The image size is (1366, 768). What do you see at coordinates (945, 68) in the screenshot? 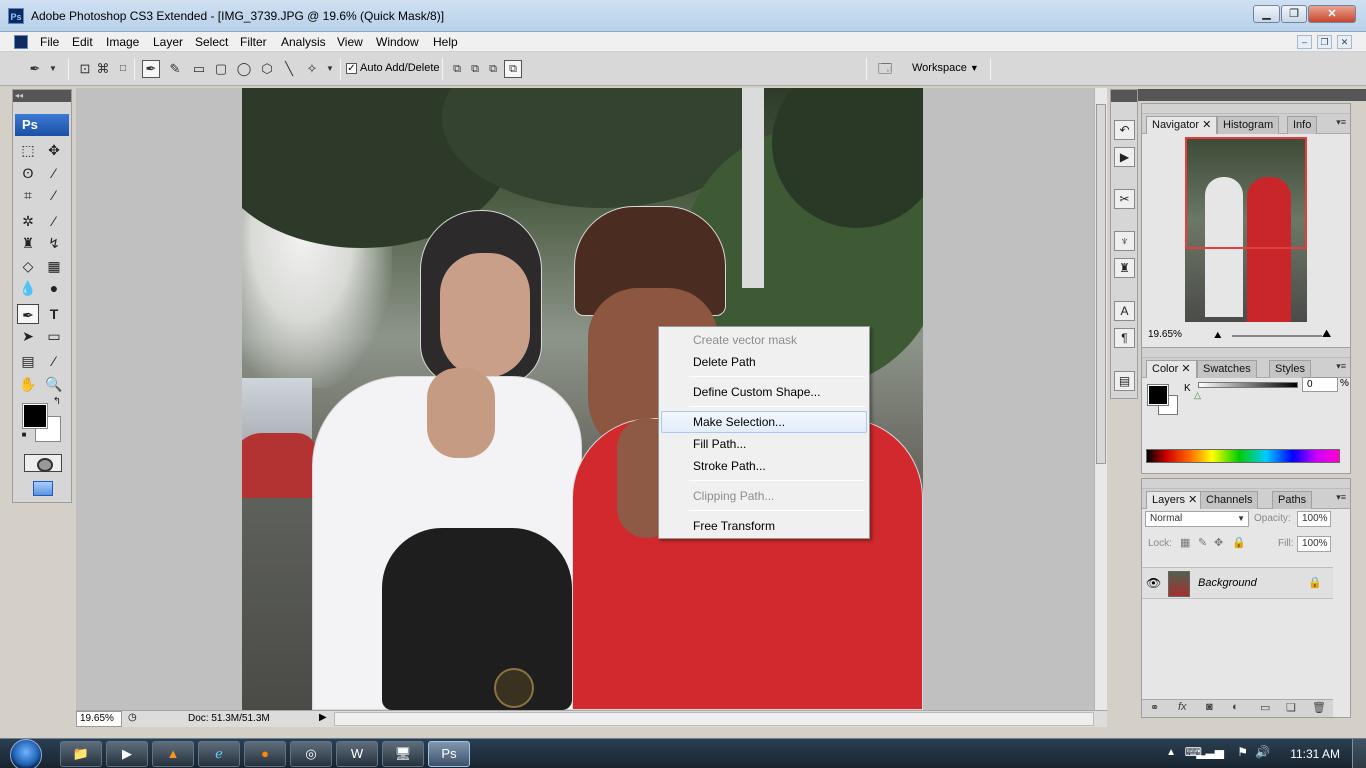
I see `workspace-button: Workspace ▼` at bounding box center [945, 68].